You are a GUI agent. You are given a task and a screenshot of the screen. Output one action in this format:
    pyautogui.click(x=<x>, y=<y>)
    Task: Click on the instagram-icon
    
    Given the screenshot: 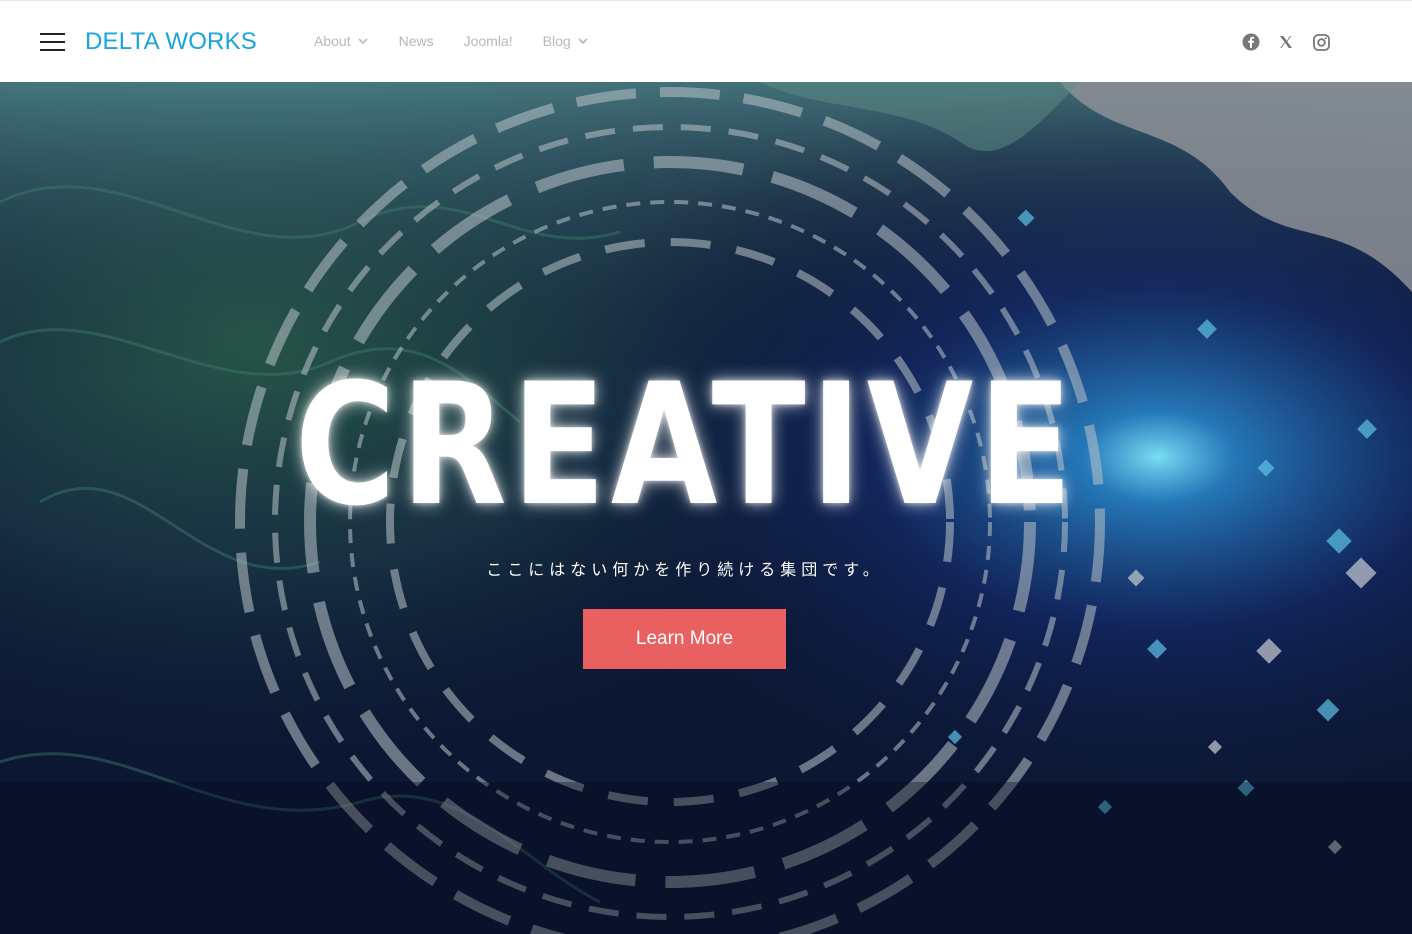 What is the action you would take?
    pyautogui.click(x=1321, y=42)
    